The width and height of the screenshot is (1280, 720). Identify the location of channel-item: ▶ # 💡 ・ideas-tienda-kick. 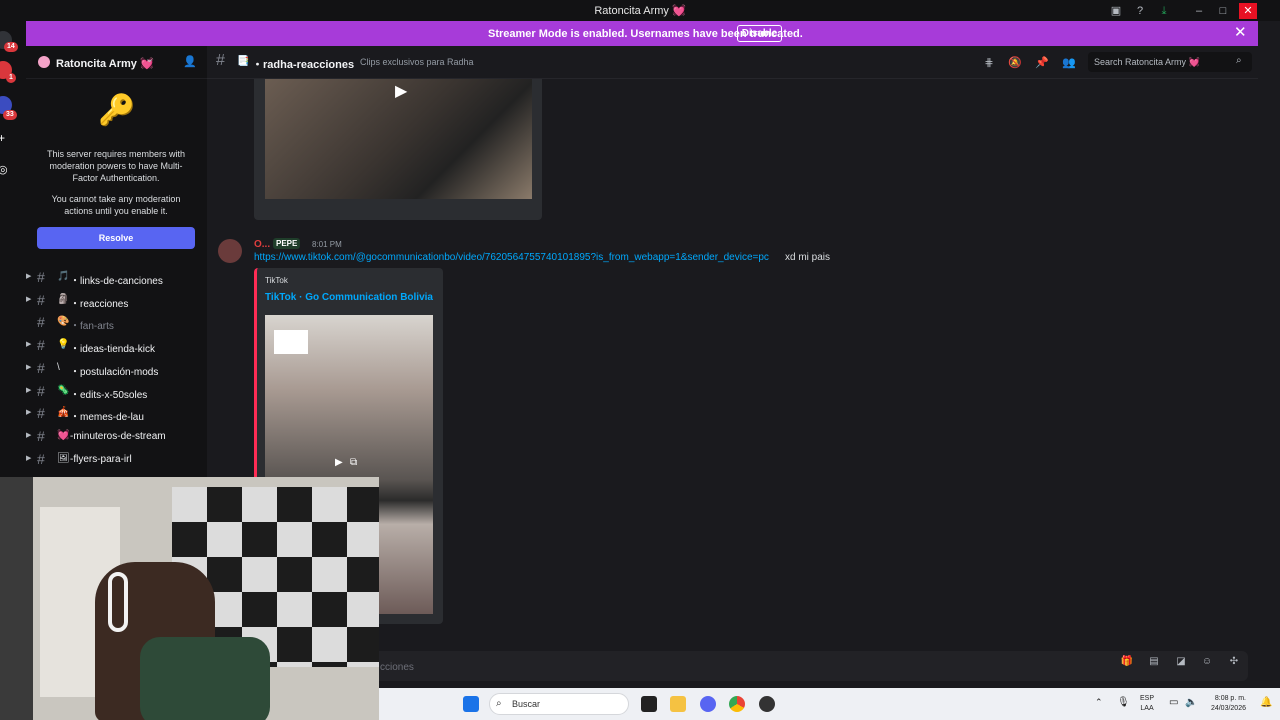
(116, 346).